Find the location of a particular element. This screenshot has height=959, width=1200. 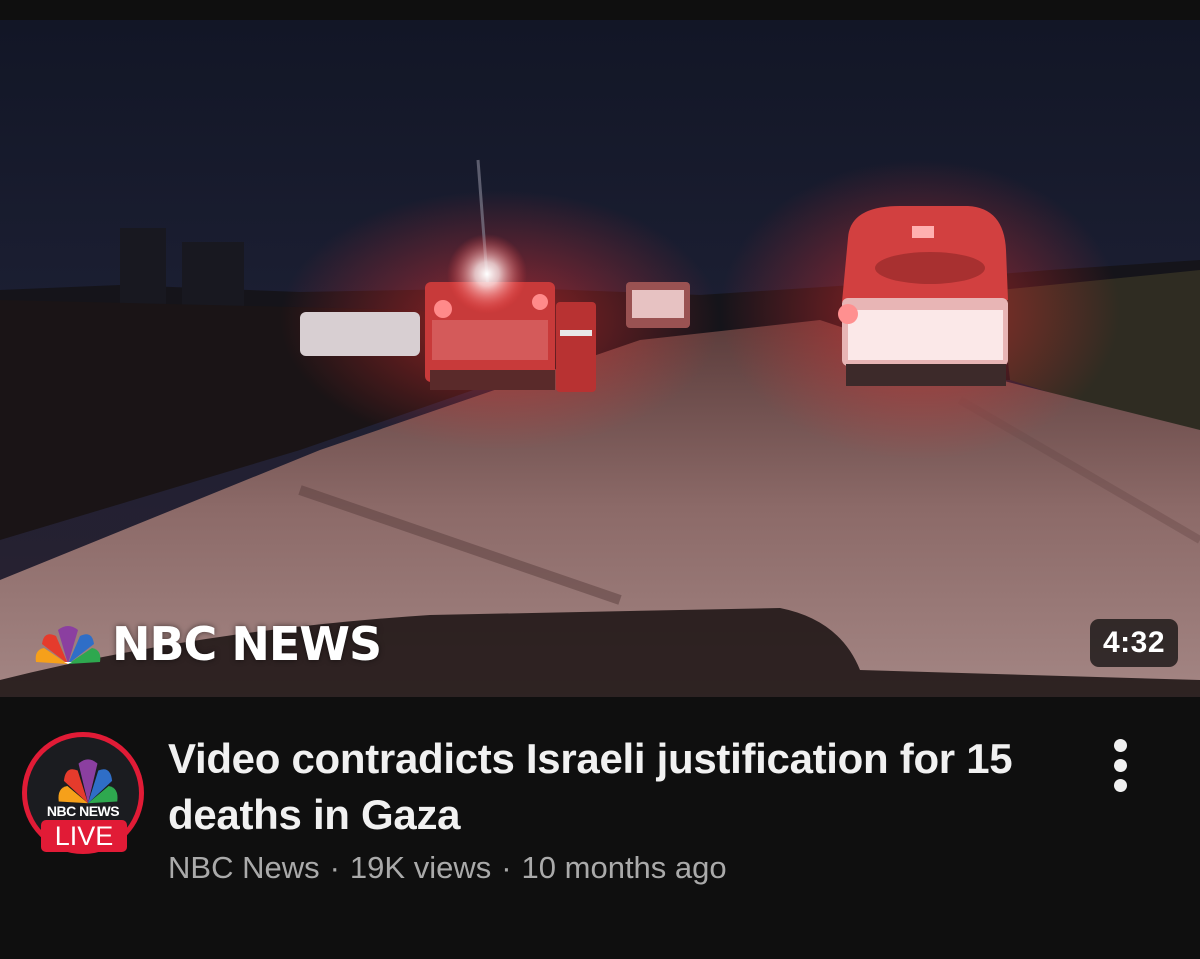

video-duration-badge: 4:32 is located at coordinates (1133, 643).